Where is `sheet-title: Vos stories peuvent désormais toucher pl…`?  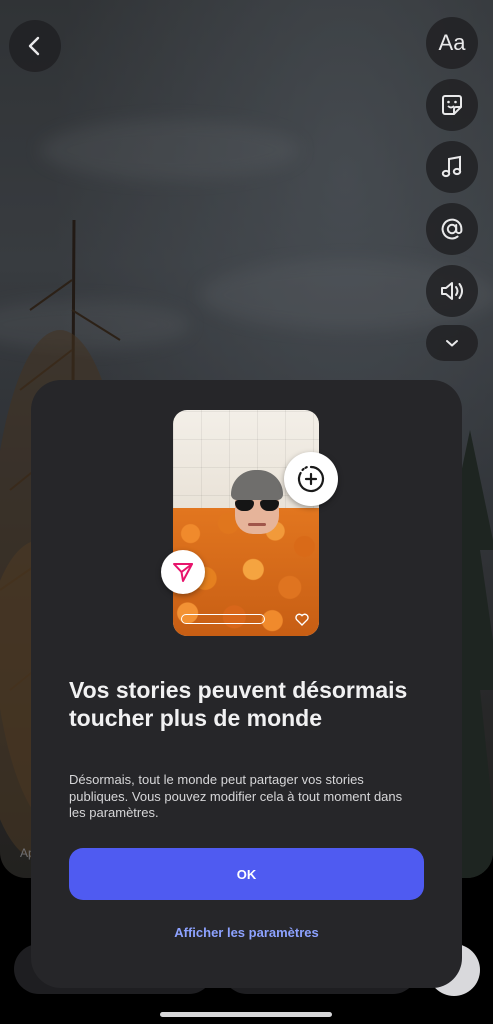 sheet-title: Vos stories peuvent désormais toucher pl… is located at coordinates (238, 704).